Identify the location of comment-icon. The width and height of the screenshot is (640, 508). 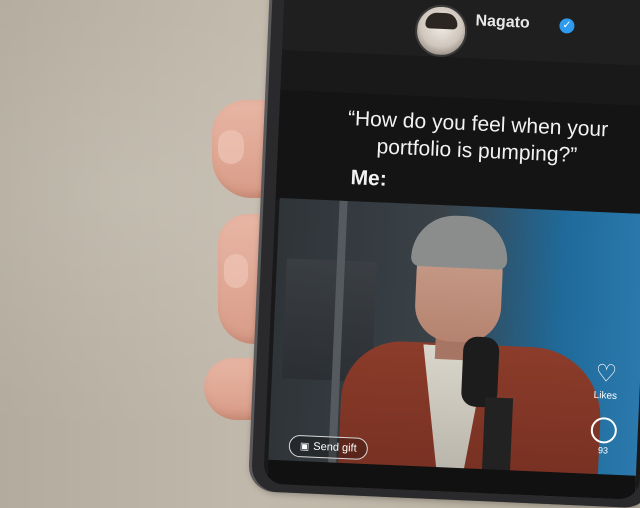
(604, 430).